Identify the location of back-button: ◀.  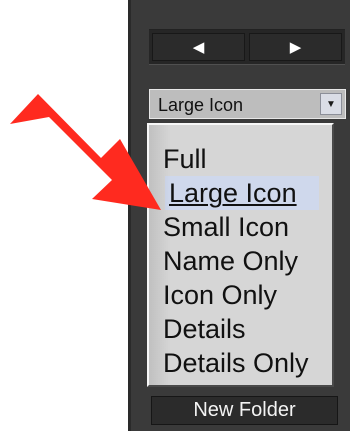
(198, 47).